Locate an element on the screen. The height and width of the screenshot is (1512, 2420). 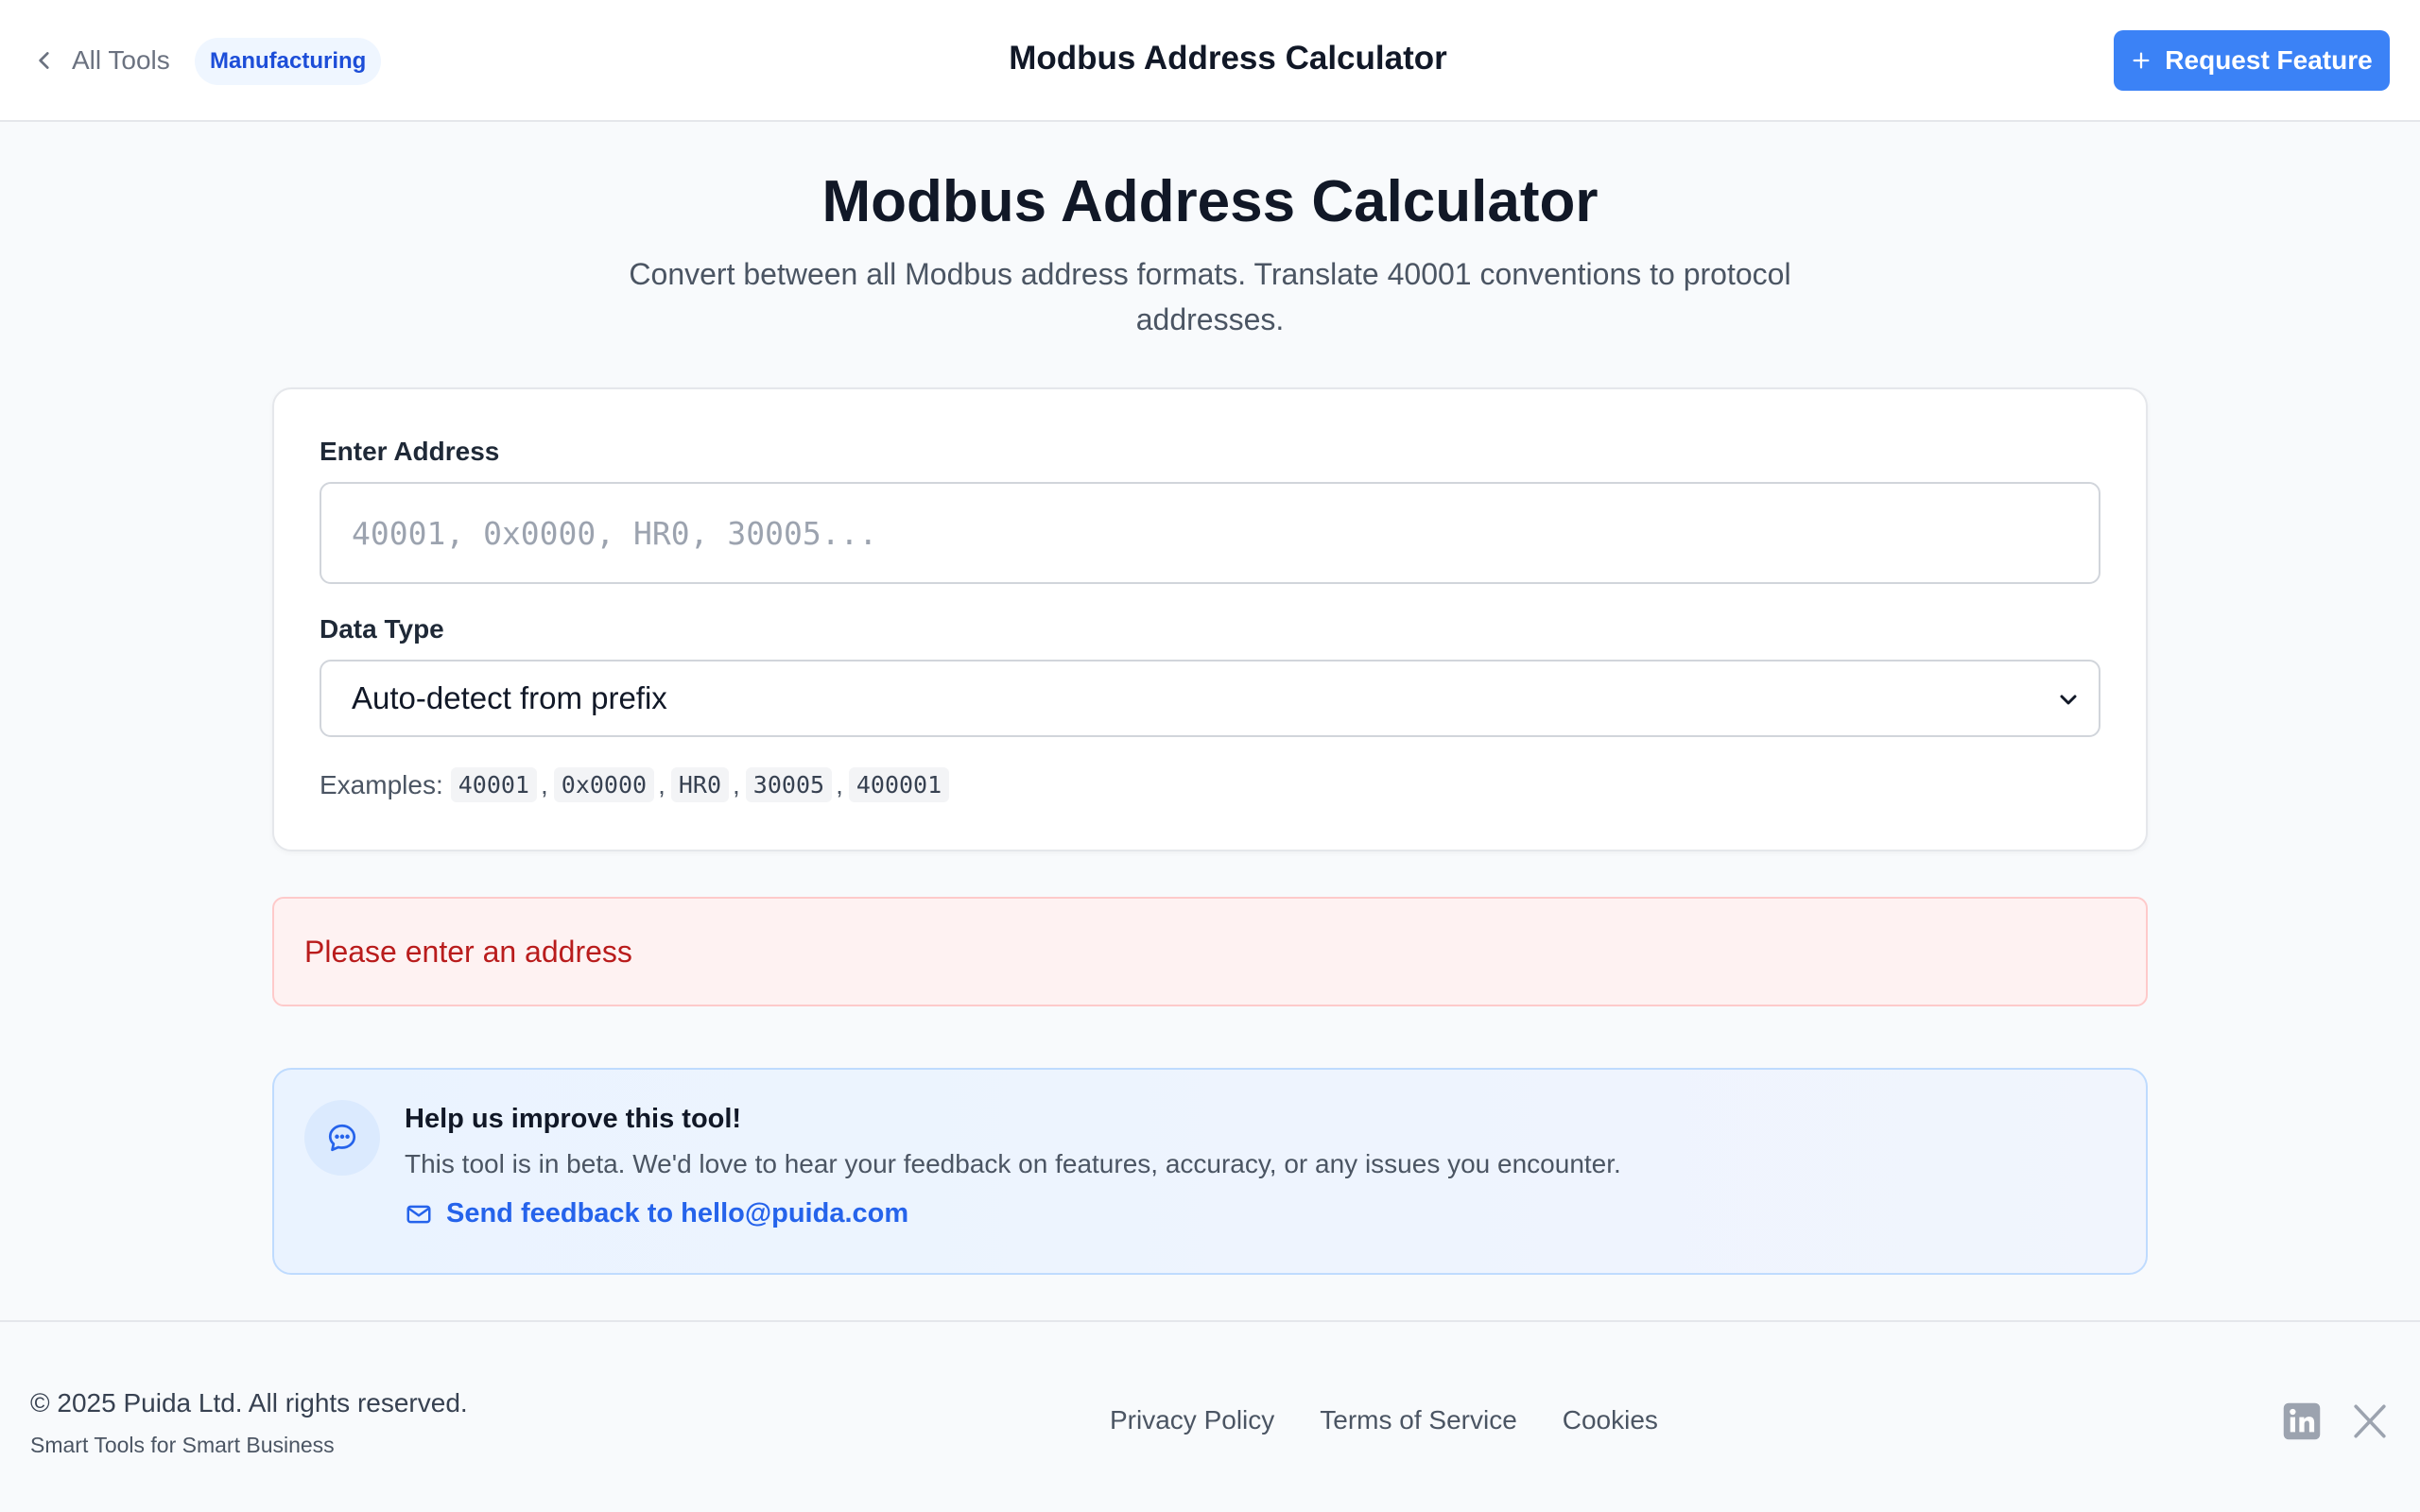
data-type-select: Auto-detect from prefix is located at coordinates (1210, 698).